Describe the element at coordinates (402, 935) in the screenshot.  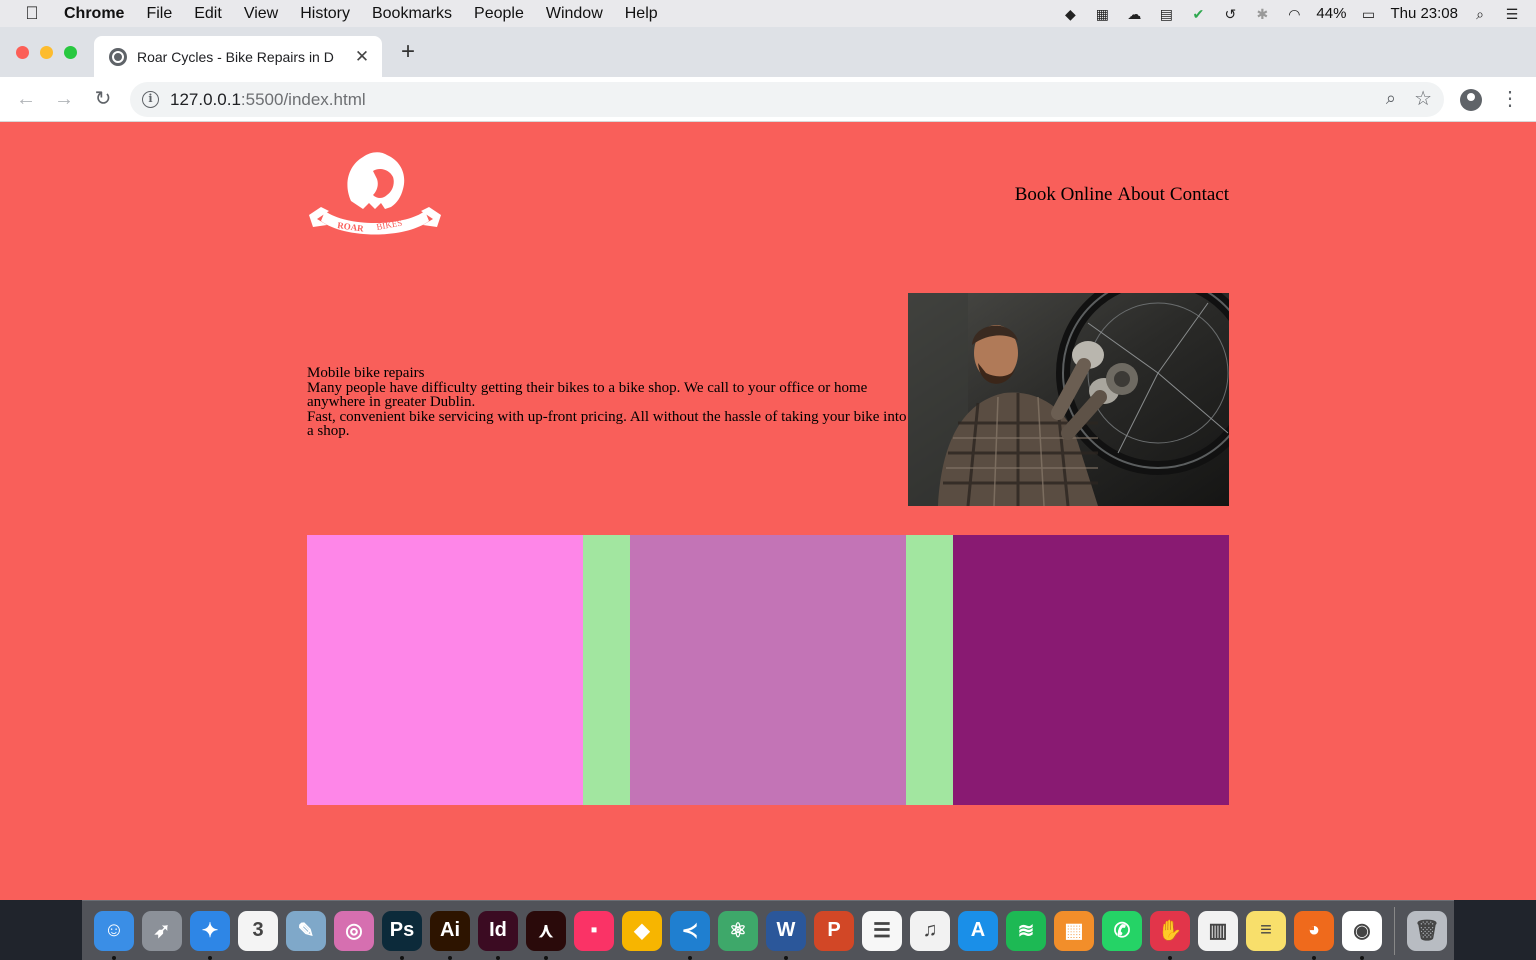
I see `photoshop-icon: Ps` at that location.